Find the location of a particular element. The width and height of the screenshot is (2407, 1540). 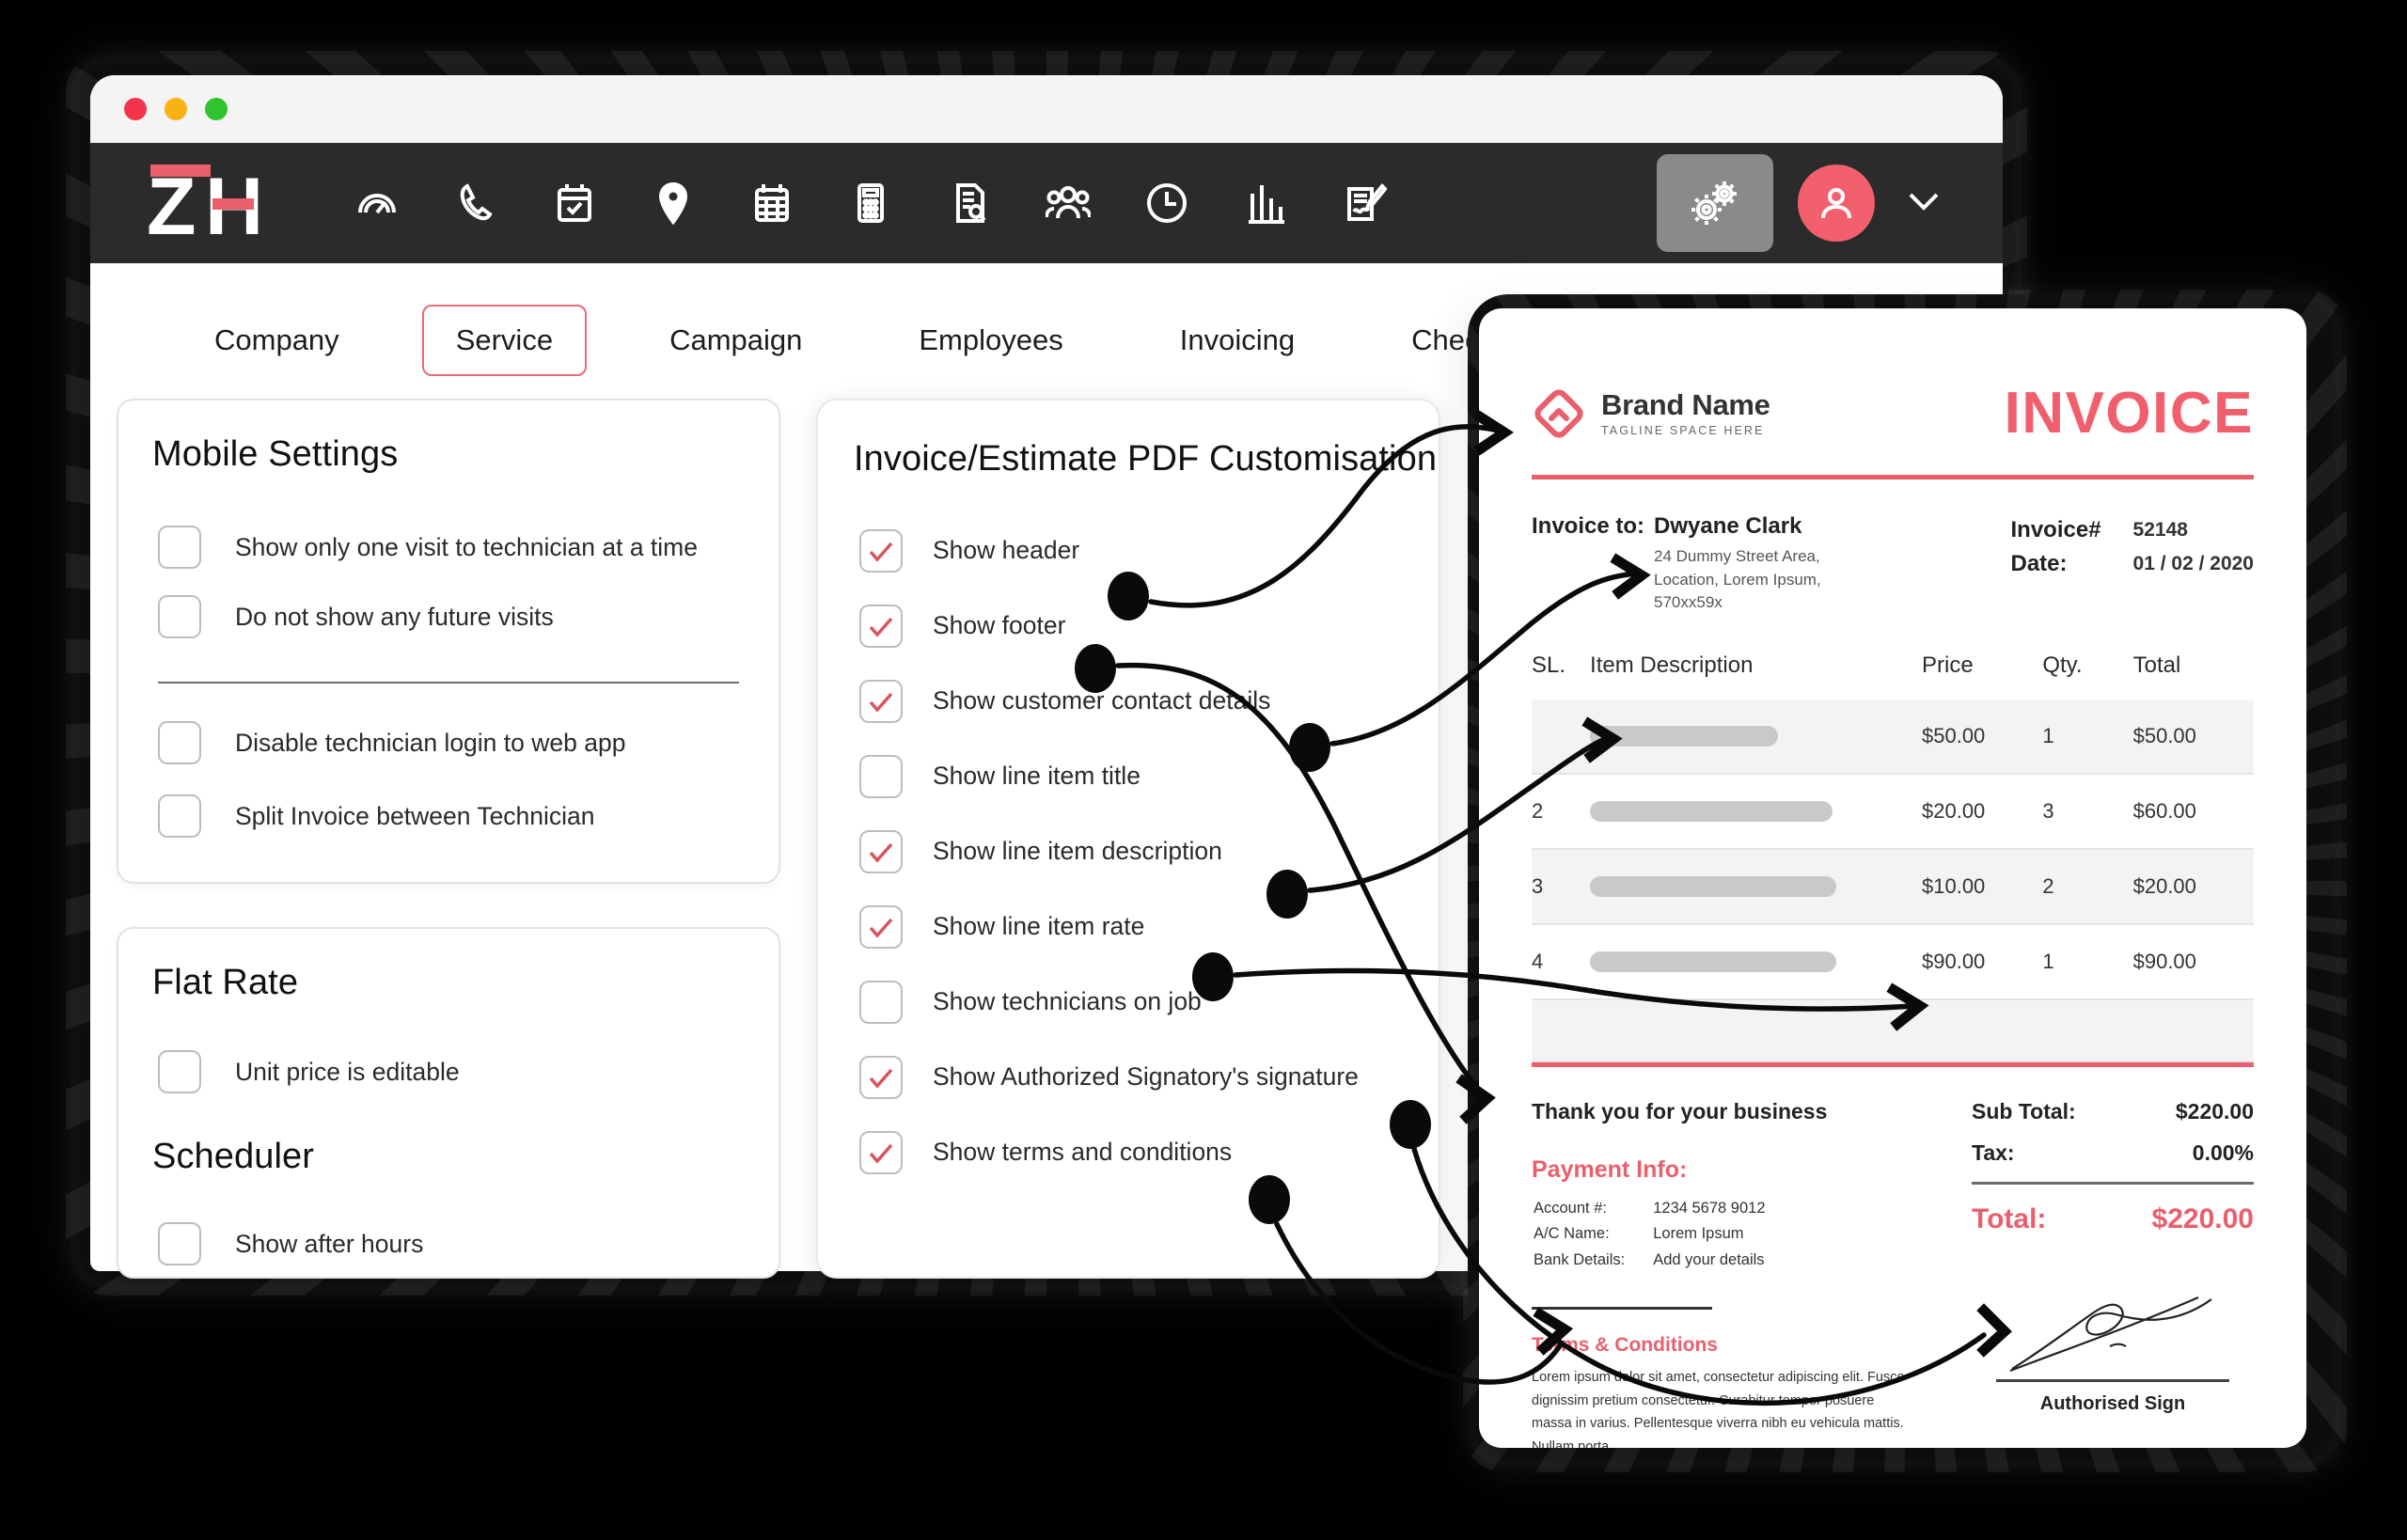

th-qty: Qty. is located at coordinates (2062, 665).